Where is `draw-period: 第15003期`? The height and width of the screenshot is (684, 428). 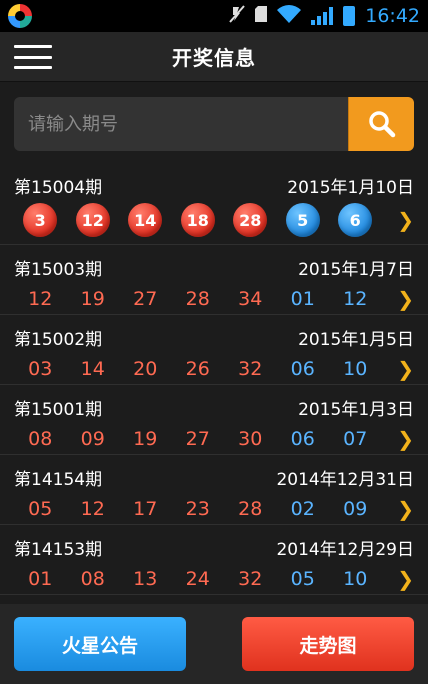
draw-period: 第15003期 is located at coordinates (58, 269).